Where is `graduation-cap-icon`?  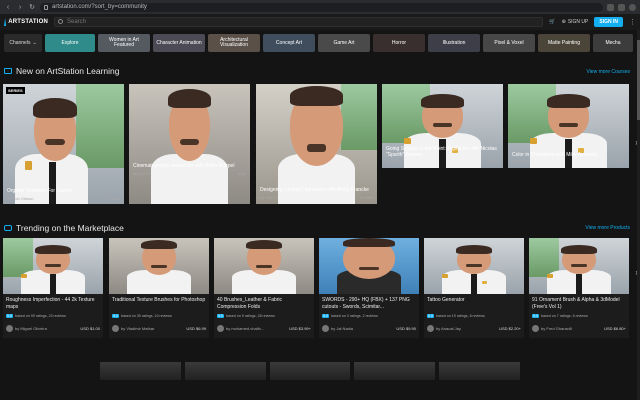 graduation-cap-icon is located at coordinates (8, 71).